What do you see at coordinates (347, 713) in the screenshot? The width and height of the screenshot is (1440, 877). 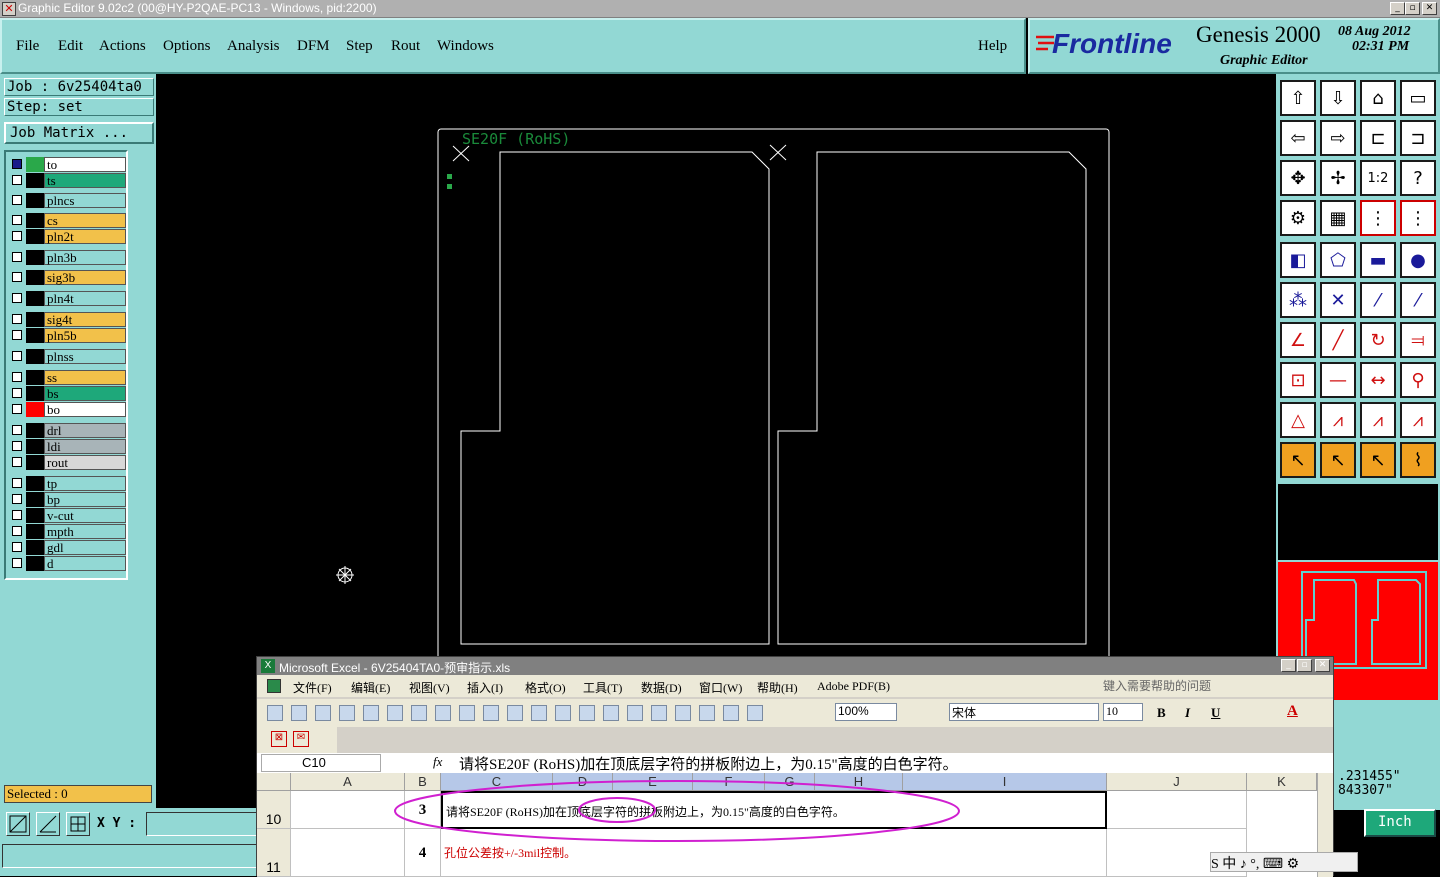 I see `perm-icon` at bounding box center [347, 713].